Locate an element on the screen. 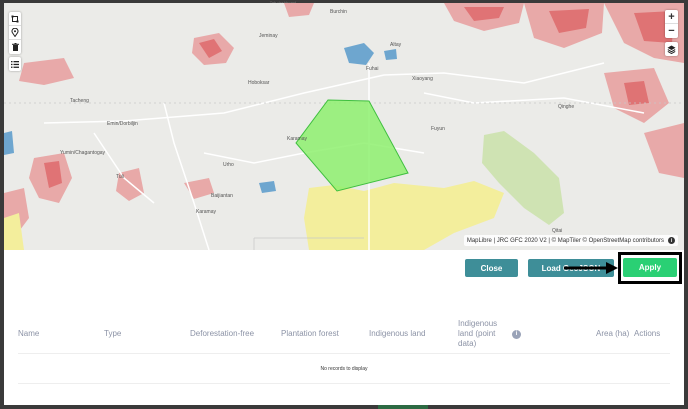  map-place-label: Altay is located at coordinates (396, 45).